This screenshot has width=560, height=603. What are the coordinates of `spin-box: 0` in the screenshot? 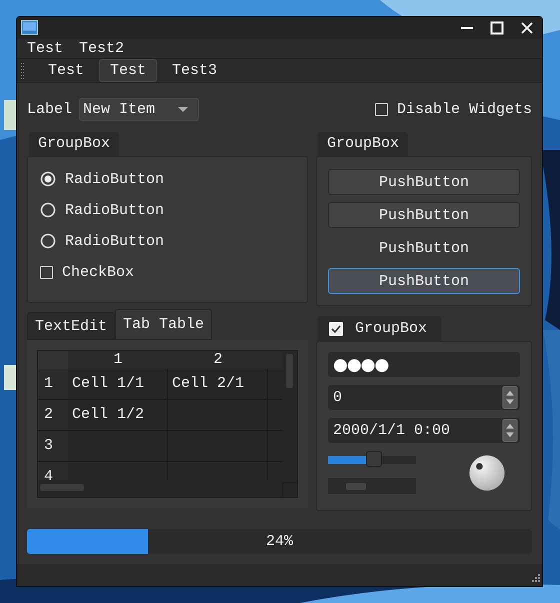 It's located at (424, 397).